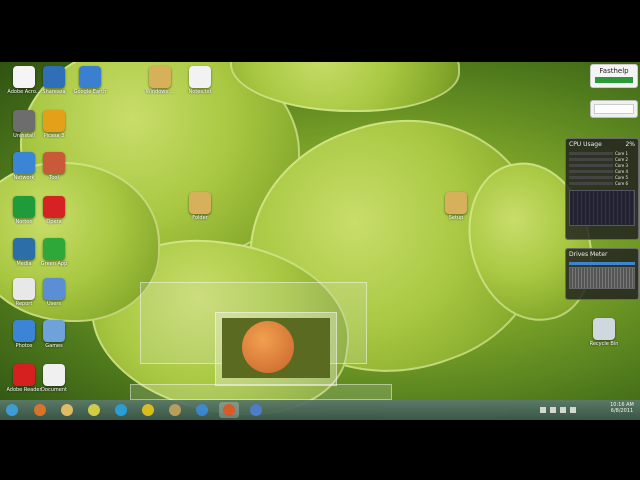 The height and width of the screenshot is (480, 640). I want to click on taskbar-explorer-button, so click(67, 410).